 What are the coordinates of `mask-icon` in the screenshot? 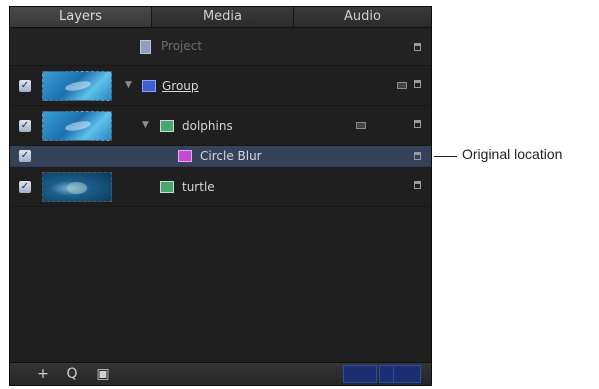 It's located at (402, 85).